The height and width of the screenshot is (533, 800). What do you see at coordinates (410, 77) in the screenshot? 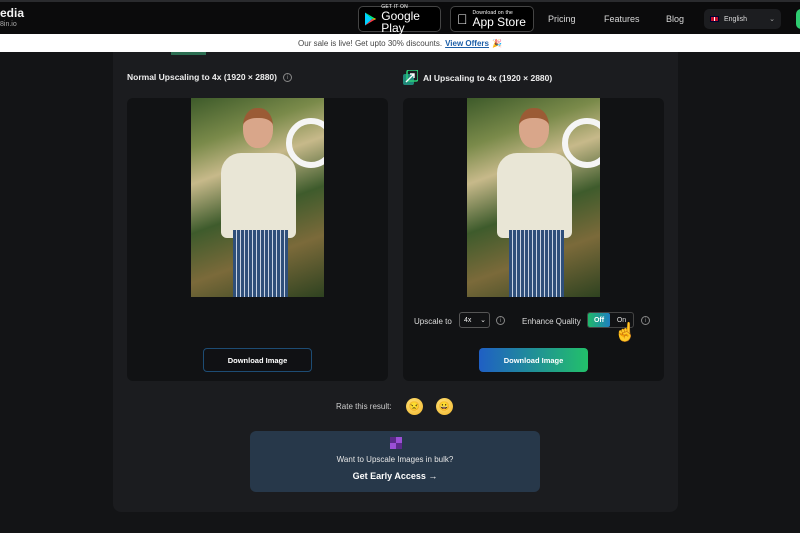
I see `ai-upscale-icon` at bounding box center [410, 77].